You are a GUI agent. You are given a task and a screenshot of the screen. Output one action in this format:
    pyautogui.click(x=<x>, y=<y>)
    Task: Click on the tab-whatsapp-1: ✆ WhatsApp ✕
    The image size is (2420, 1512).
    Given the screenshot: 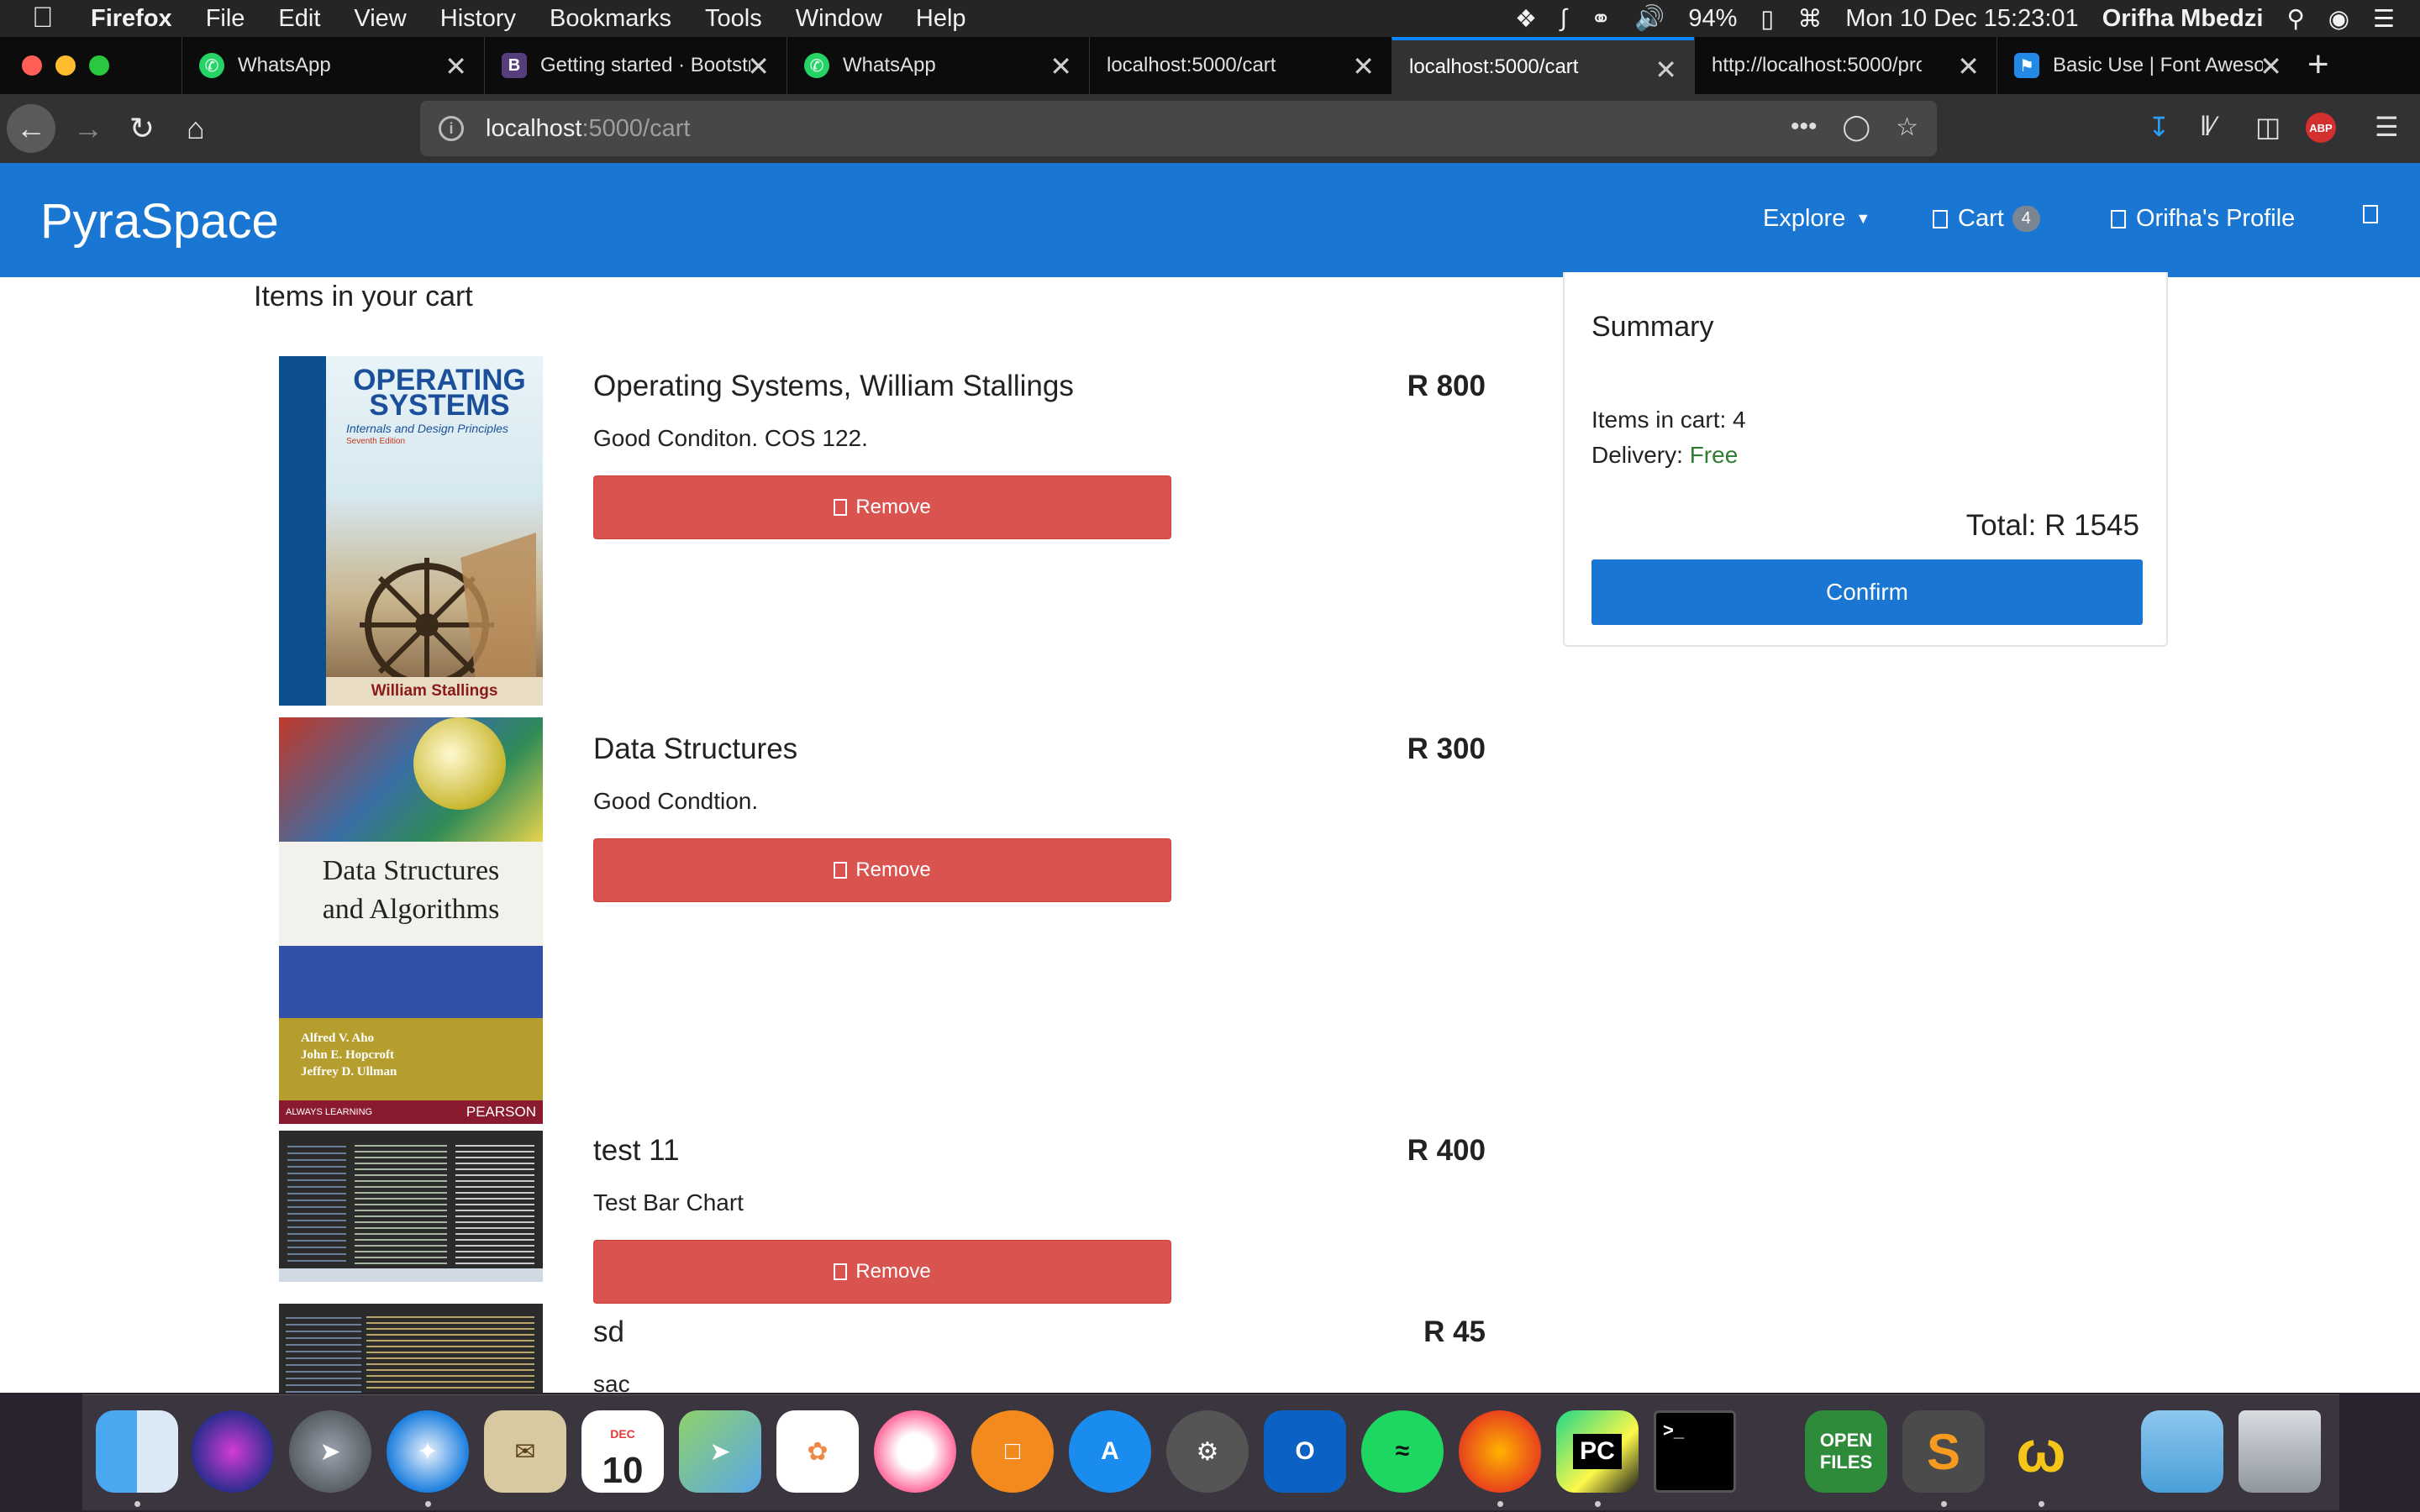 What is the action you would take?
    pyautogui.click(x=333, y=65)
    